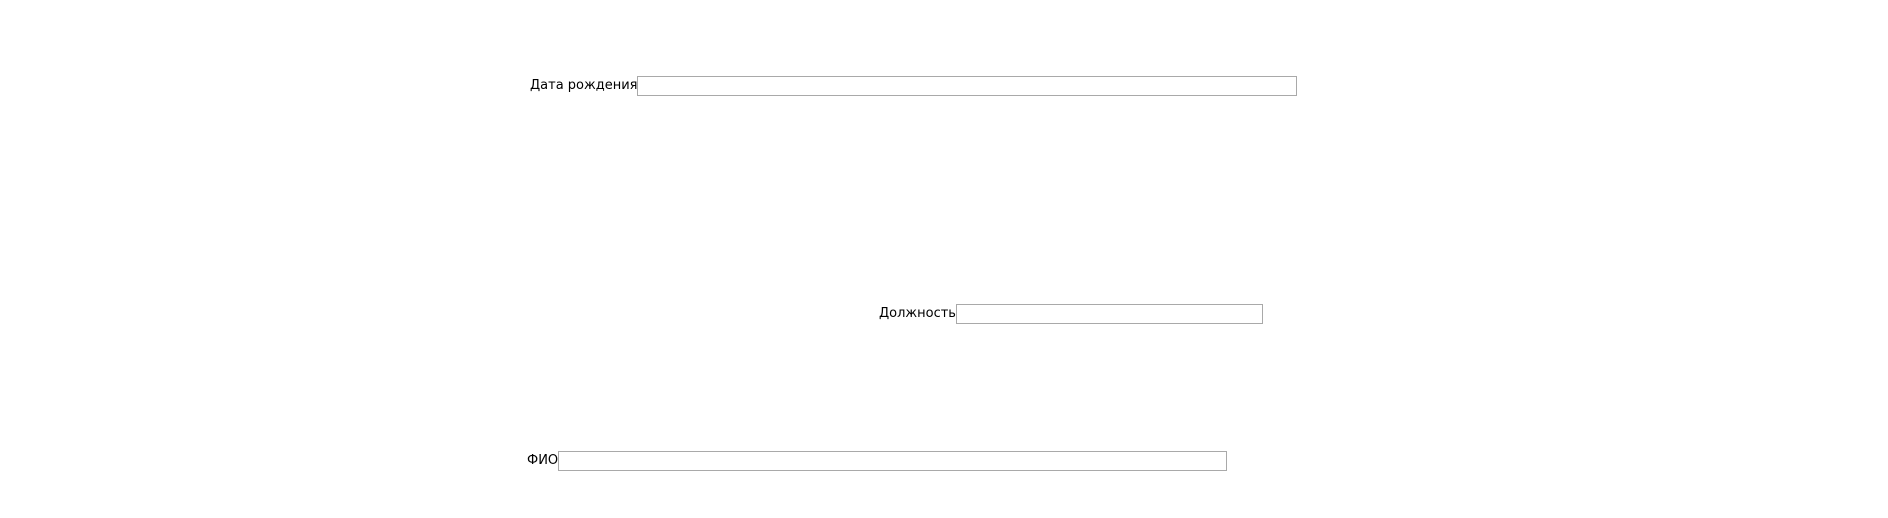 This screenshot has width=1888, height=518. What do you see at coordinates (1109, 314) in the screenshot?
I see `position-input` at bounding box center [1109, 314].